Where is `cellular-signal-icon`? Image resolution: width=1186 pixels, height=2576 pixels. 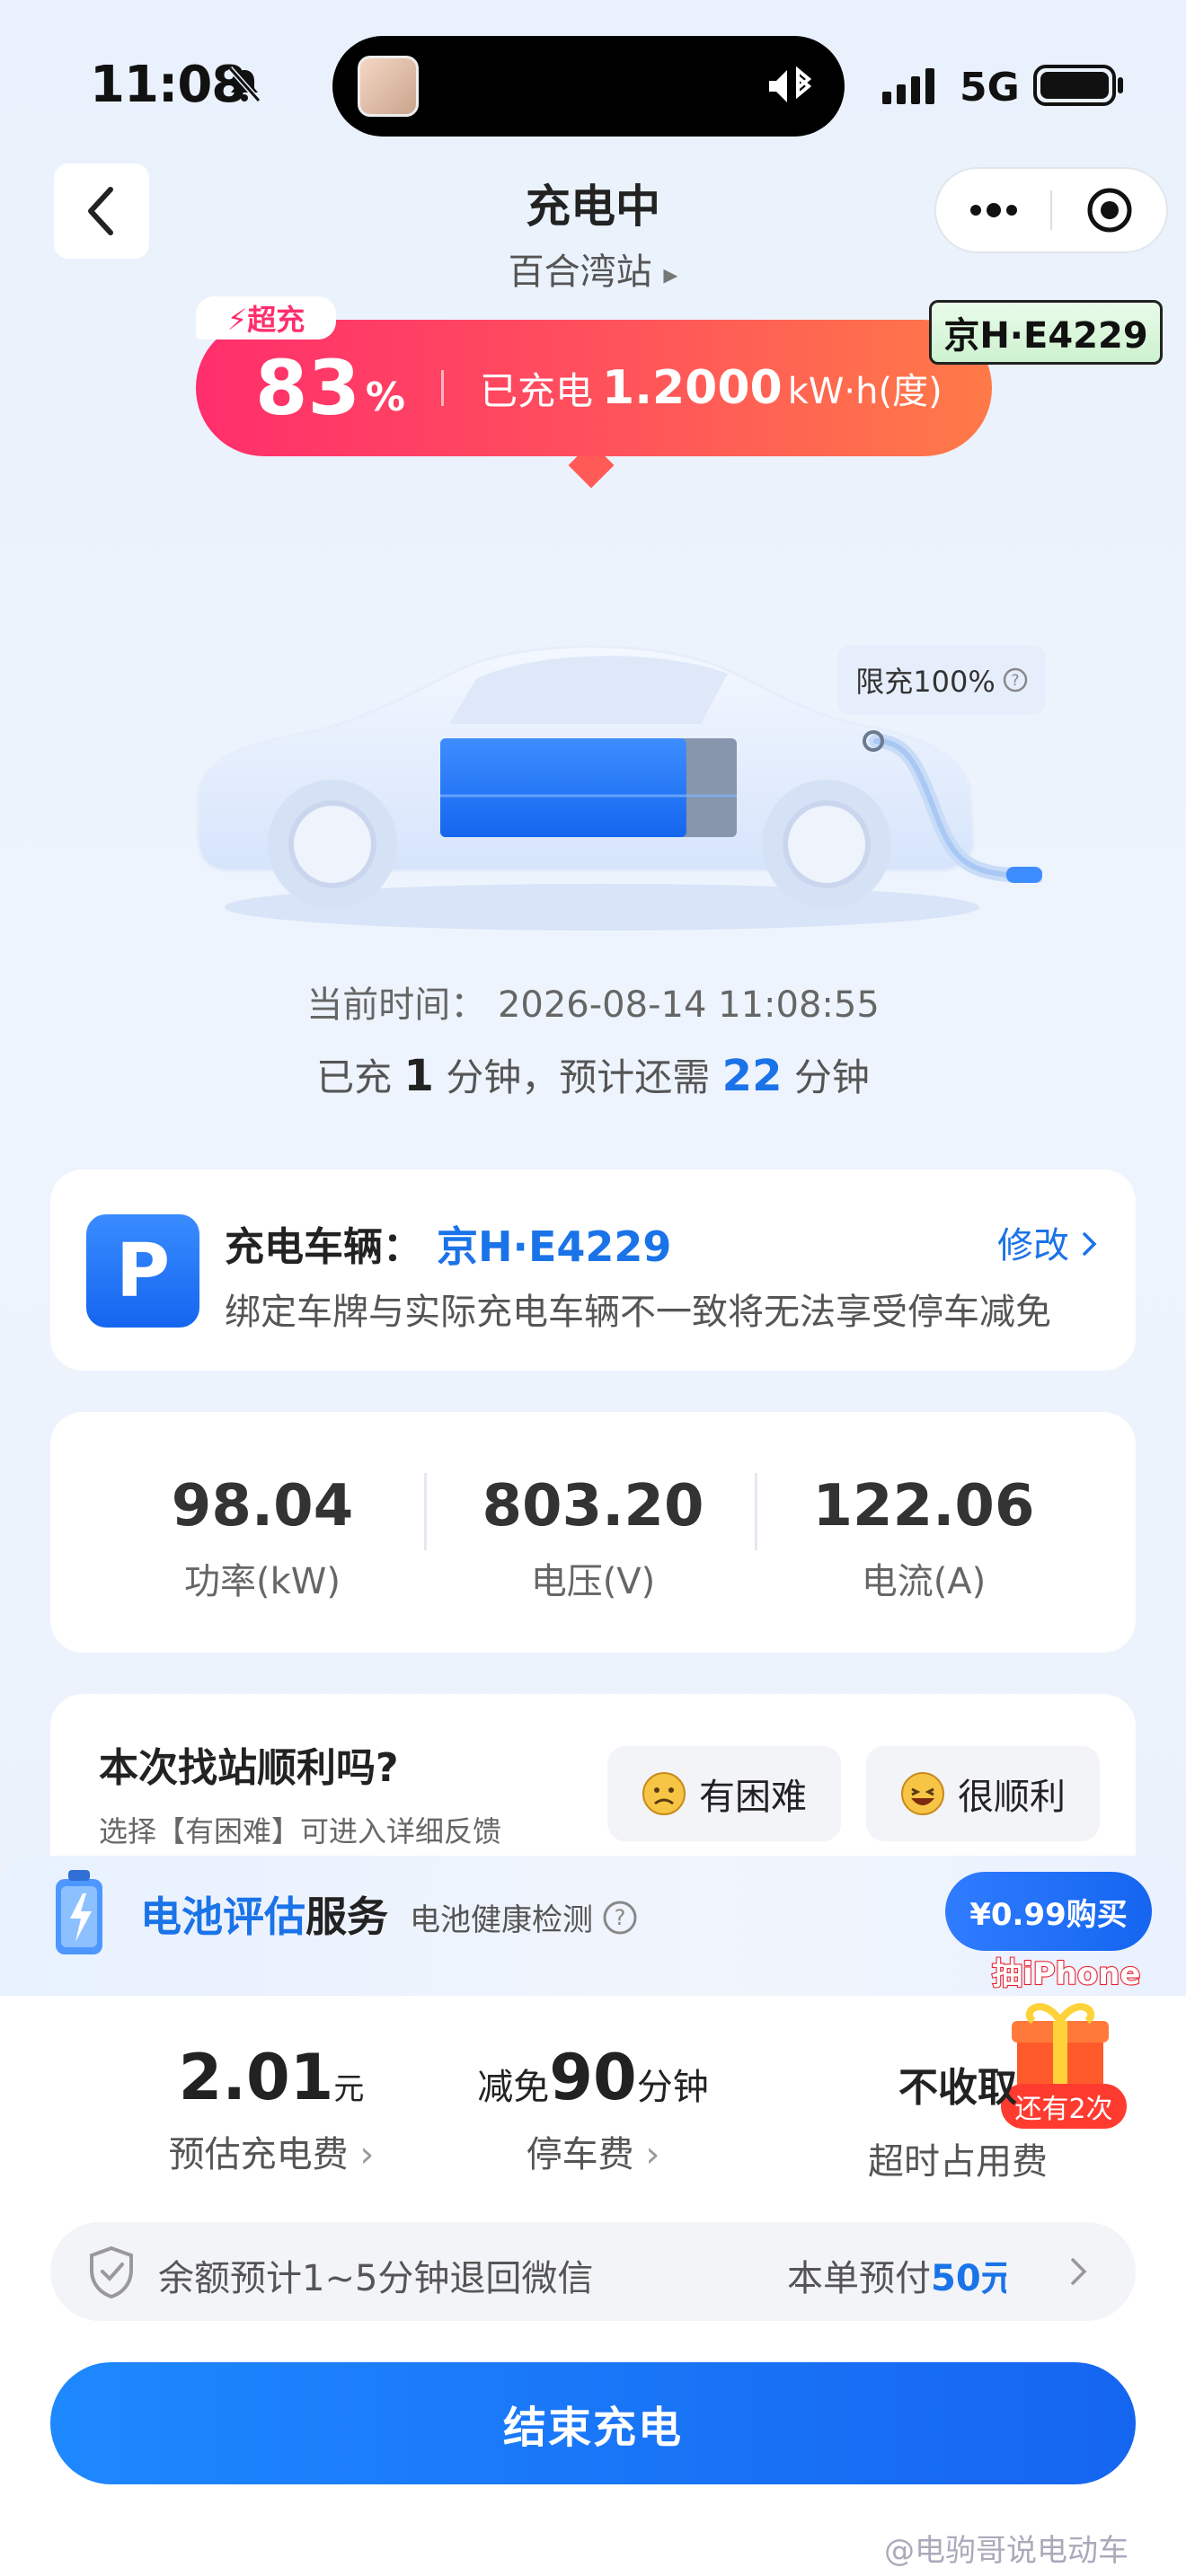 cellular-signal-icon is located at coordinates (908, 86).